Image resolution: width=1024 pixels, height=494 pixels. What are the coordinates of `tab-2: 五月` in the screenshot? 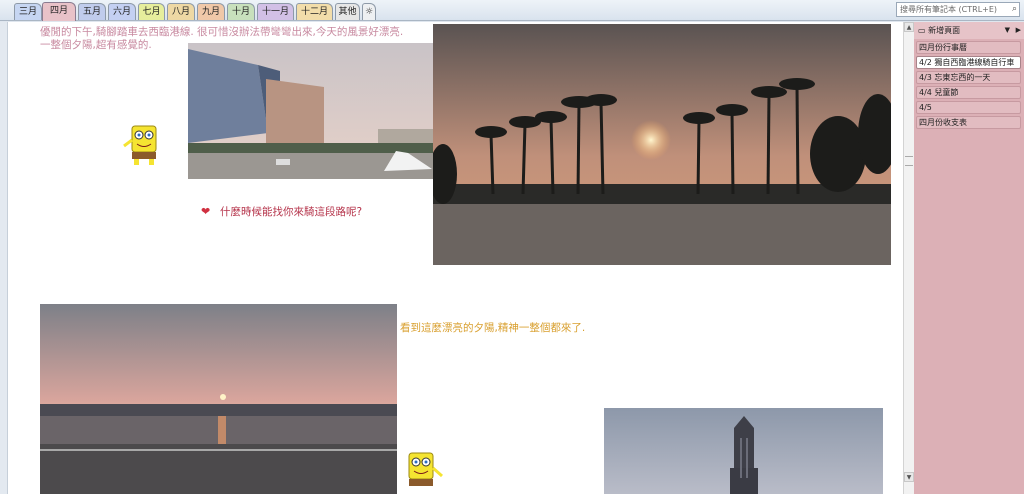 It's located at (92, 11).